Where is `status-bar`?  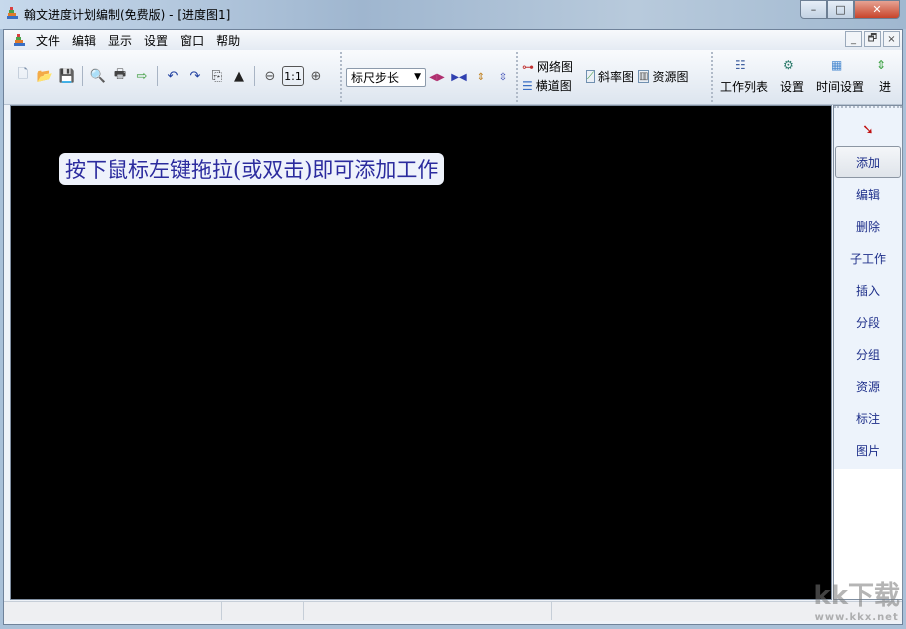 status-bar is located at coordinates (453, 611).